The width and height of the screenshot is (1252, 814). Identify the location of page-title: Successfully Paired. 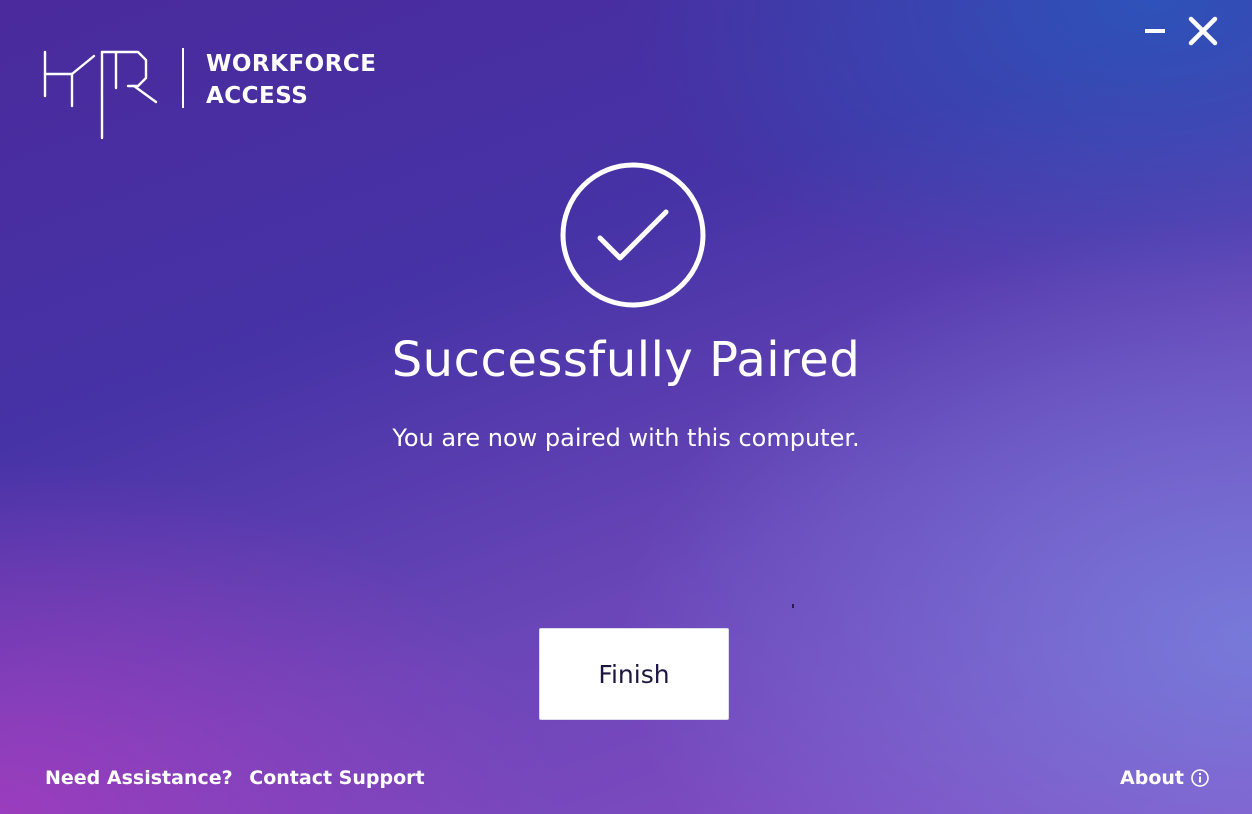
(626, 360).